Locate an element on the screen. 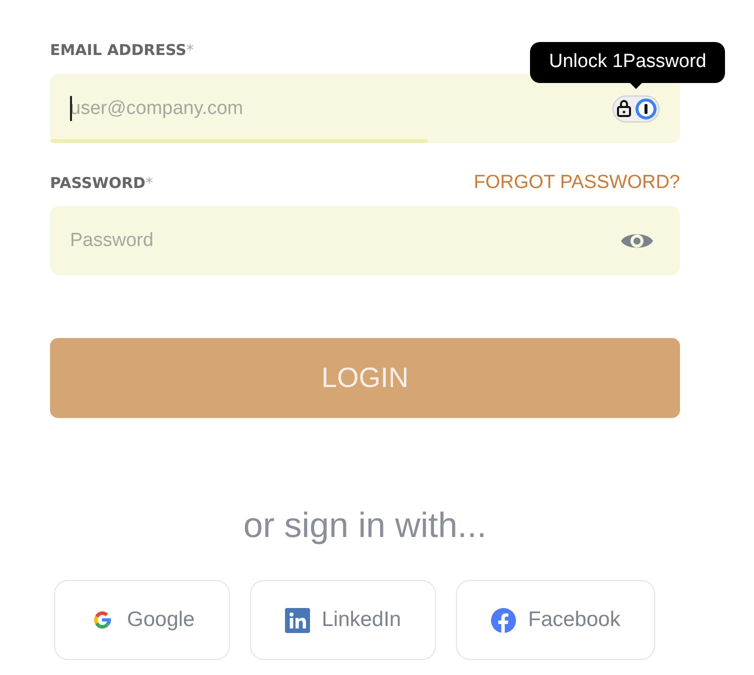  tooltip: Unlock 1Password is located at coordinates (628, 62).